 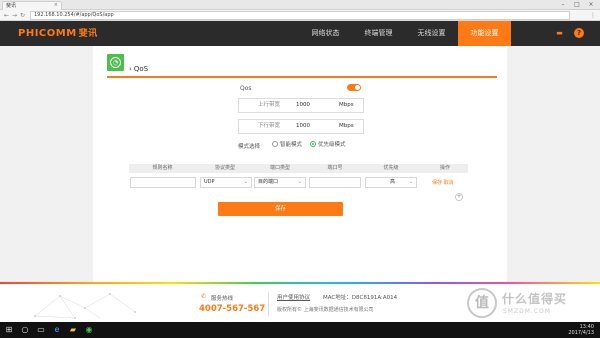 What do you see at coordinates (335, 182) in the screenshot?
I see `port-input` at bounding box center [335, 182].